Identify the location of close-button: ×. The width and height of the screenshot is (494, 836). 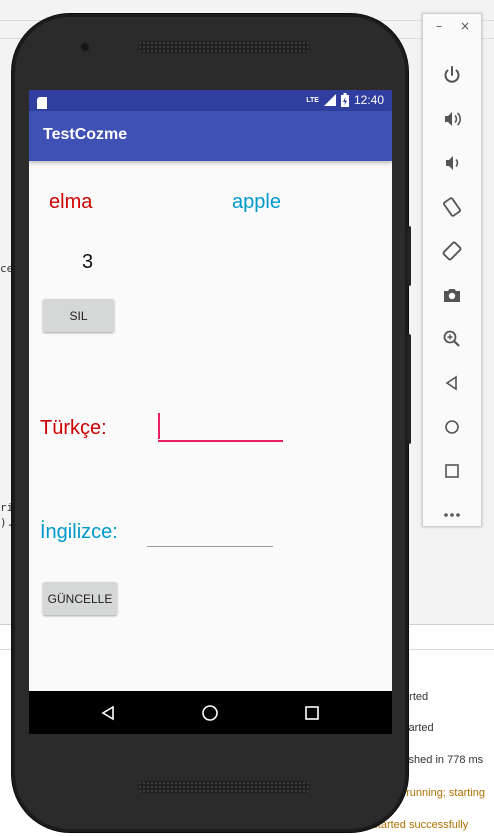
(465, 26).